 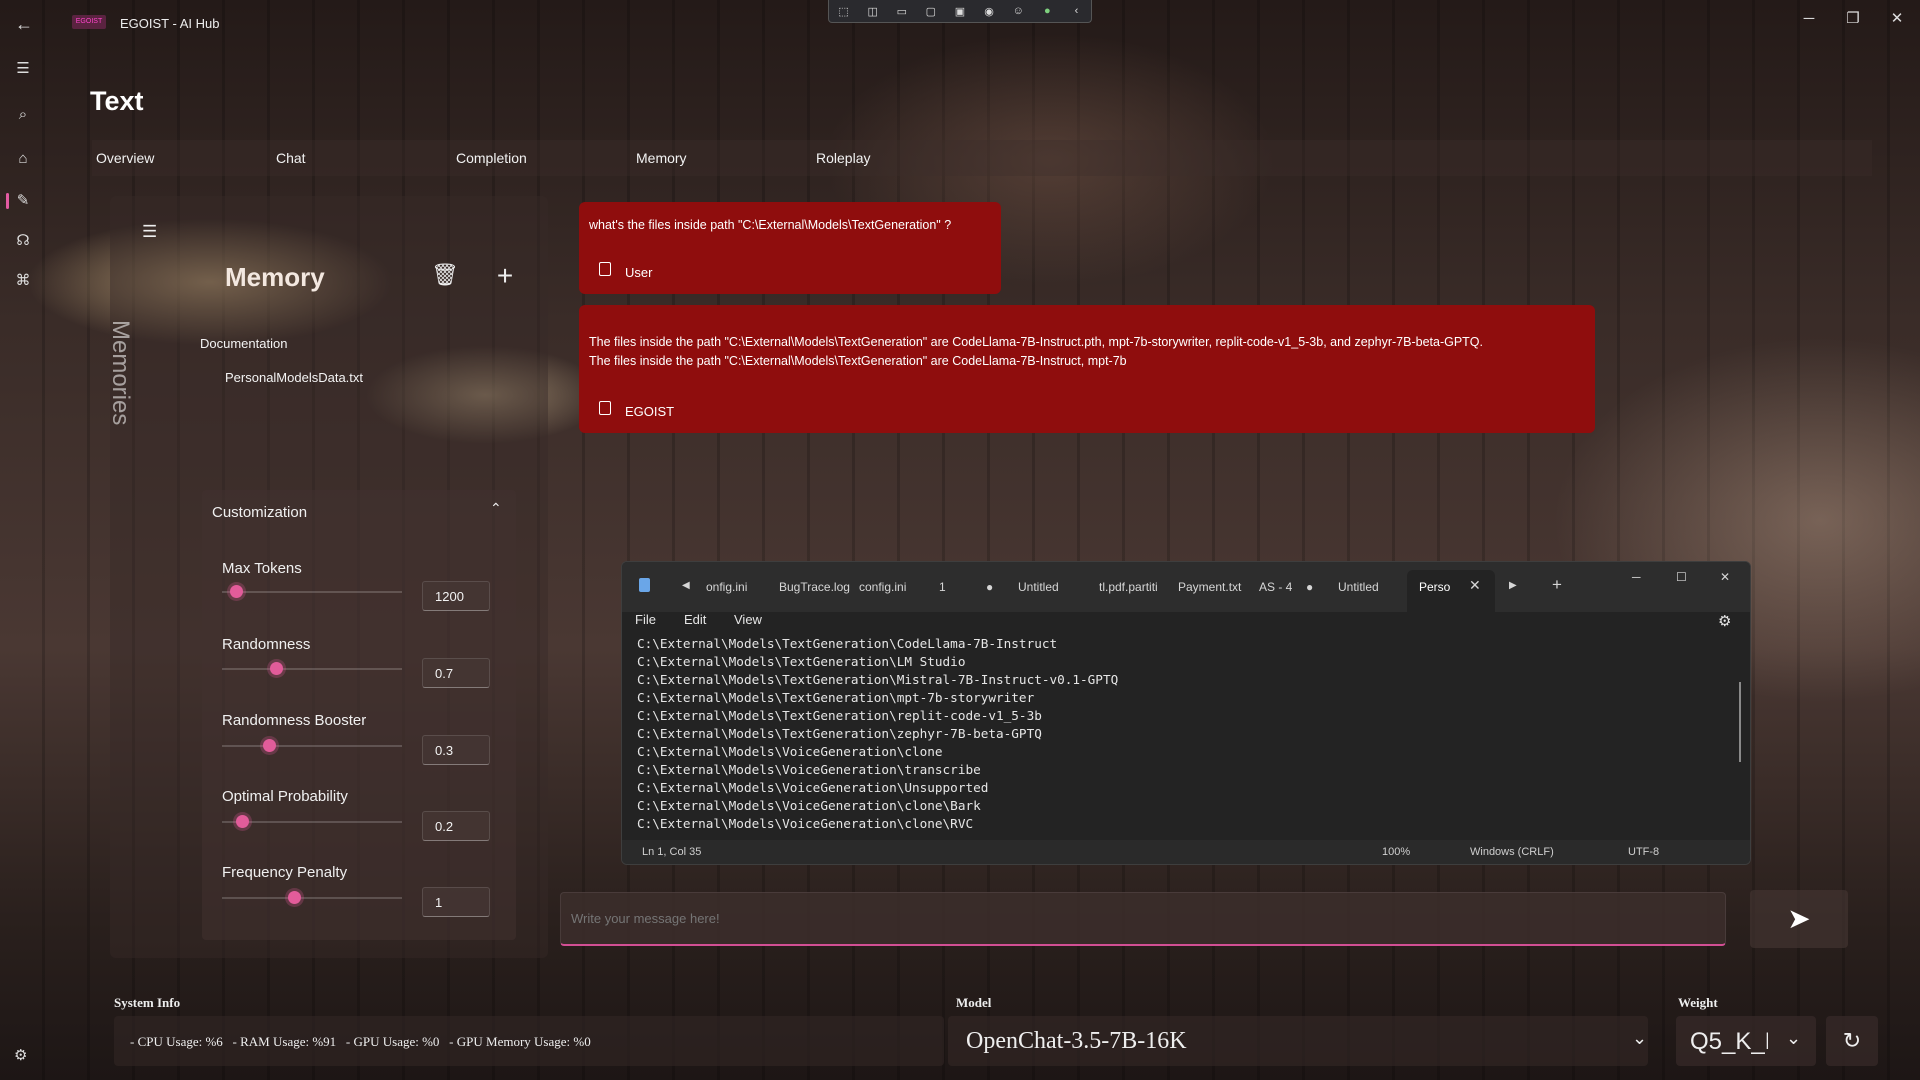 What do you see at coordinates (1076, 1041) in the screenshot?
I see `model-value: OpenChat-3.5-7B-16K` at bounding box center [1076, 1041].